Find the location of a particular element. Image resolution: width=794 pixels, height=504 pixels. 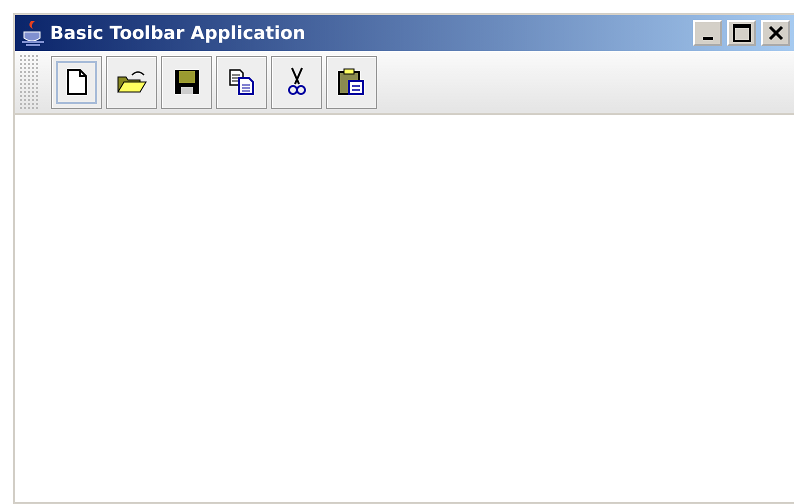

close-icon is located at coordinates (776, 33).